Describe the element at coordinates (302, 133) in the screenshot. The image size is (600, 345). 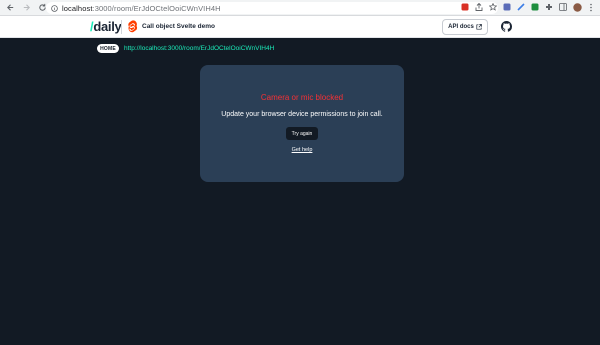
I see `try-again-button: Try again` at that location.